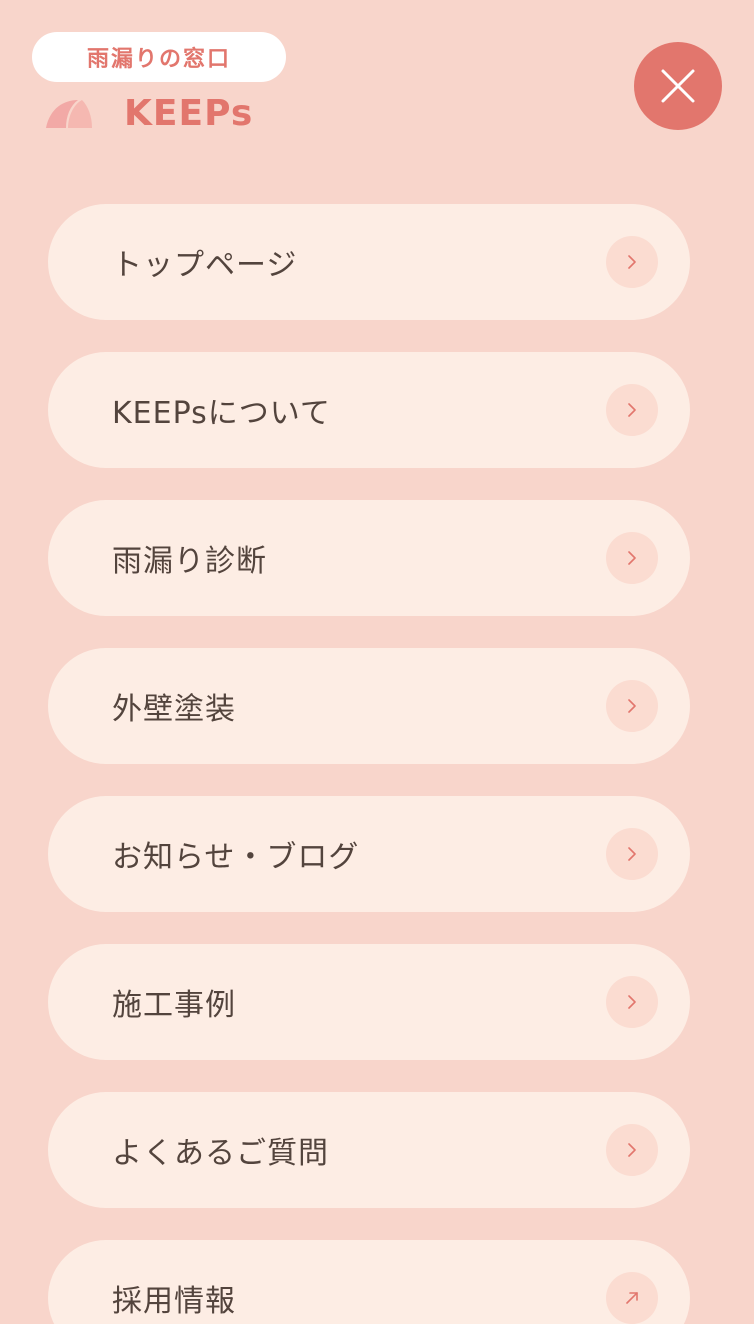 The height and width of the screenshot is (1324, 754). I want to click on menu-item-news-blog: お知らせ・ブログ, so click(369, 854).